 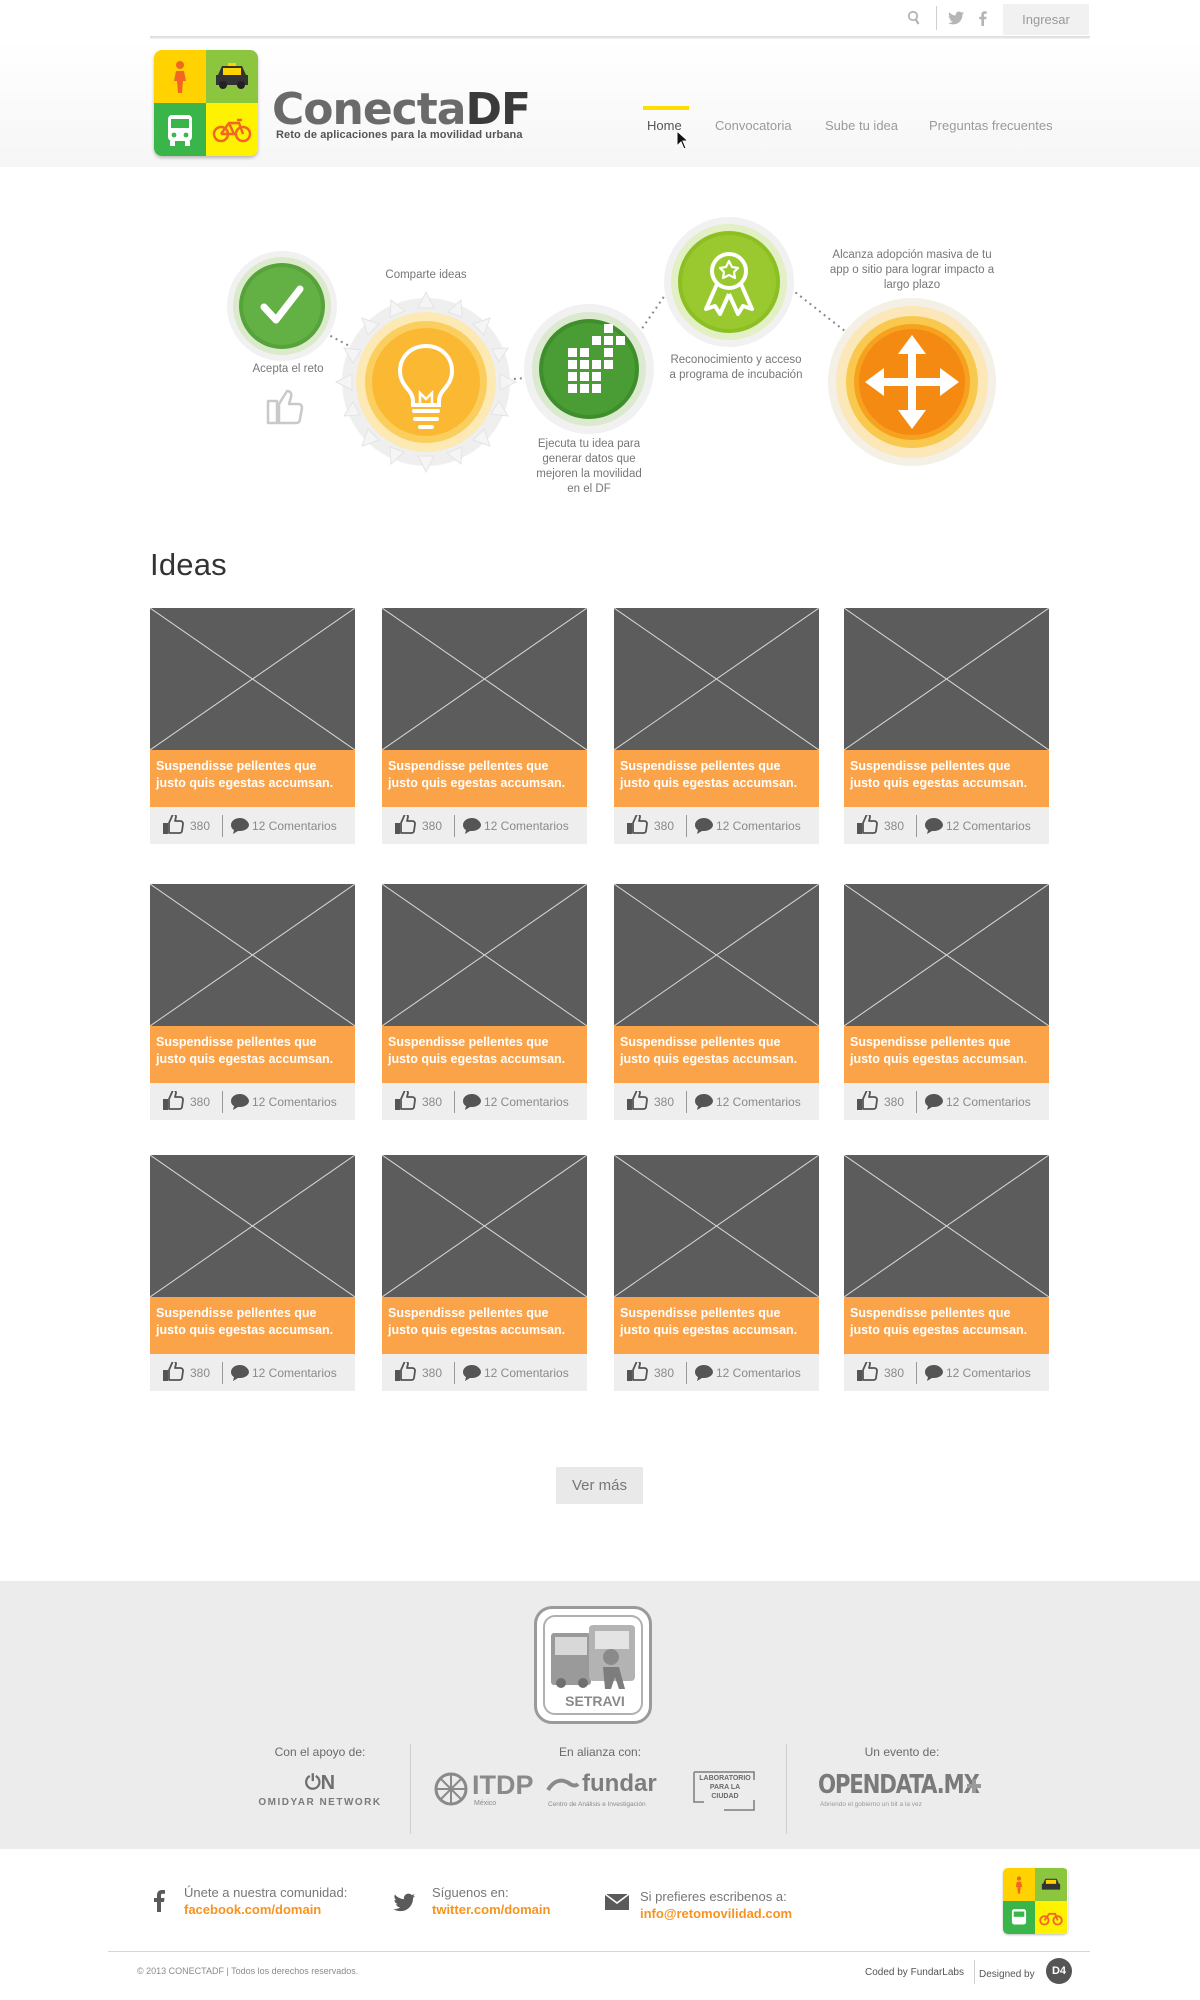 I want to click on twitter-link: twitter.com/domain, so click(x=491, y=1909).